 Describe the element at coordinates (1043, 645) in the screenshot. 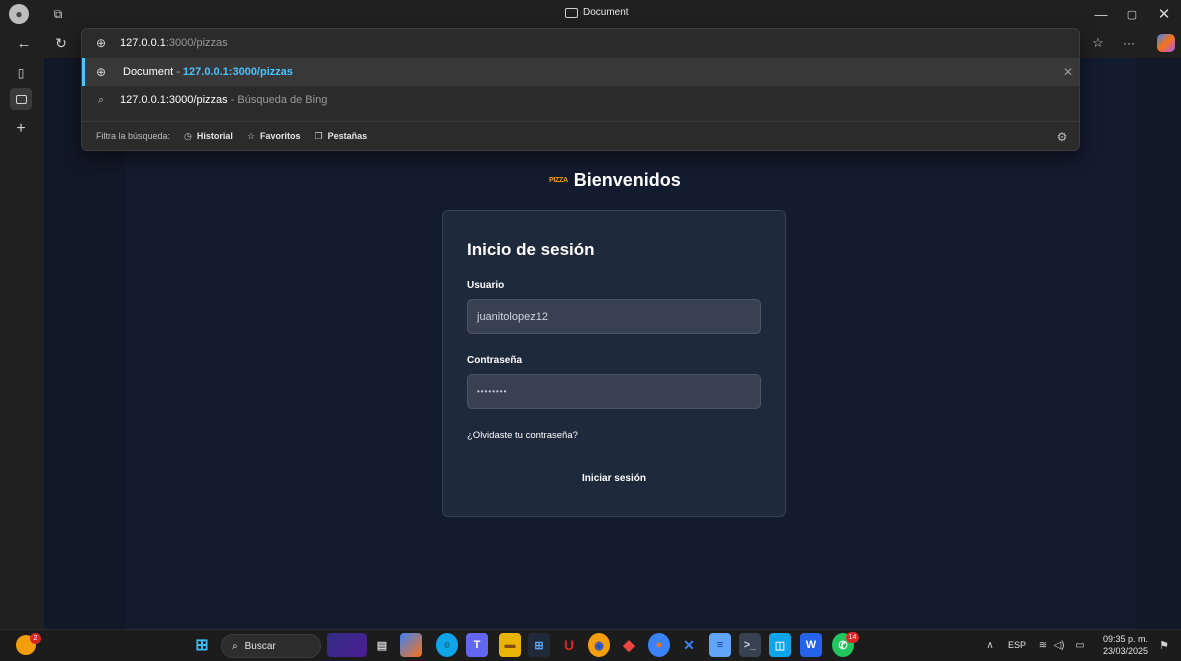

I see `wifi-icon: ≋` at that location.